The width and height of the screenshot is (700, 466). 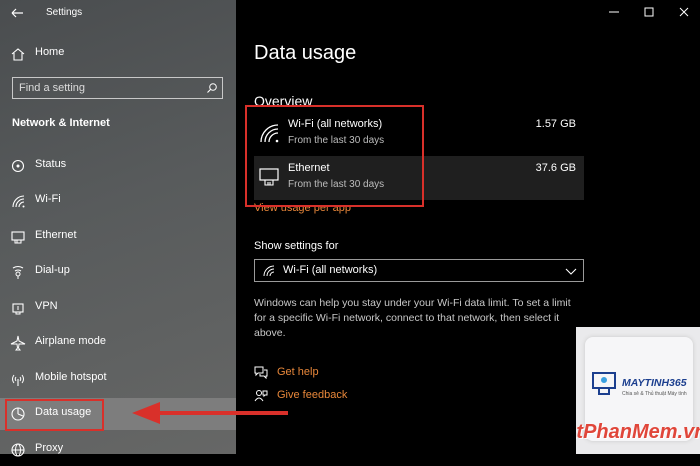 I want to click on dropdown-selected-value: Wi-Fi (all networks), so click(x=330, y=270).